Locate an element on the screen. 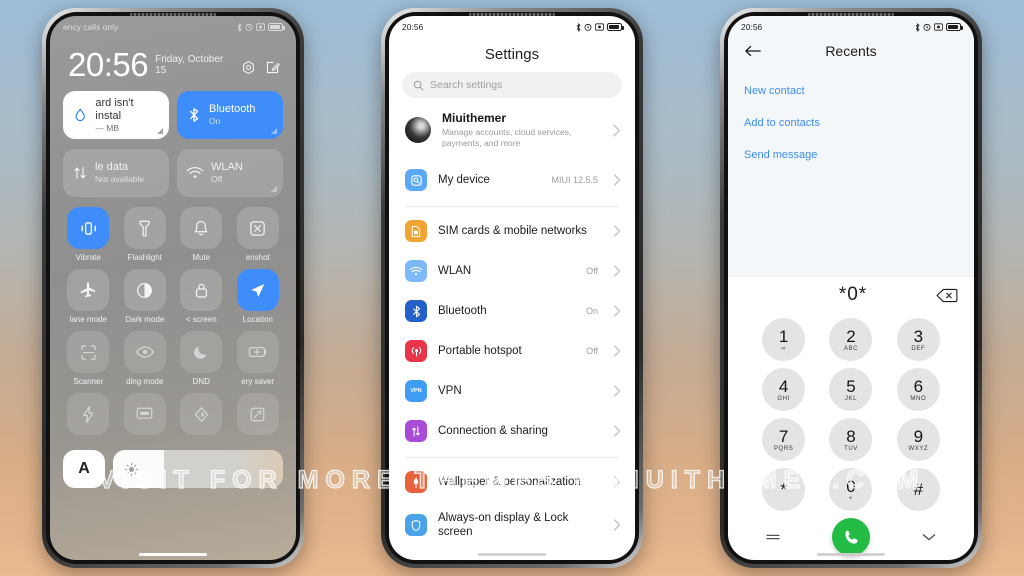 The height and width of the screenshot is (576, 1024). dialpad-key-hash: # is located at coordinates (918, 489).